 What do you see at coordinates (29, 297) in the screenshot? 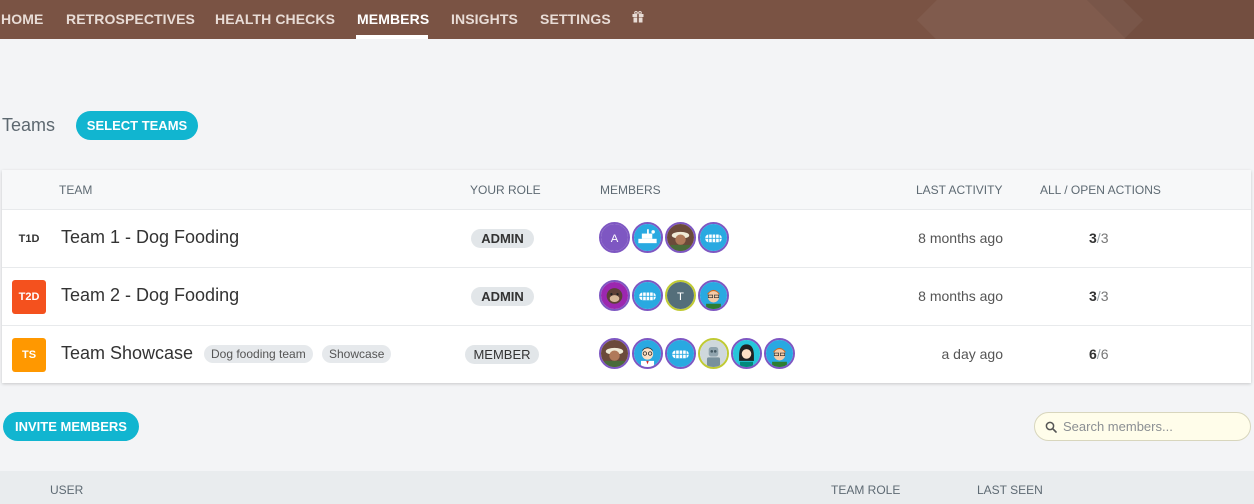
I see `team-badge: T2D` at bounding box center [29, 297].